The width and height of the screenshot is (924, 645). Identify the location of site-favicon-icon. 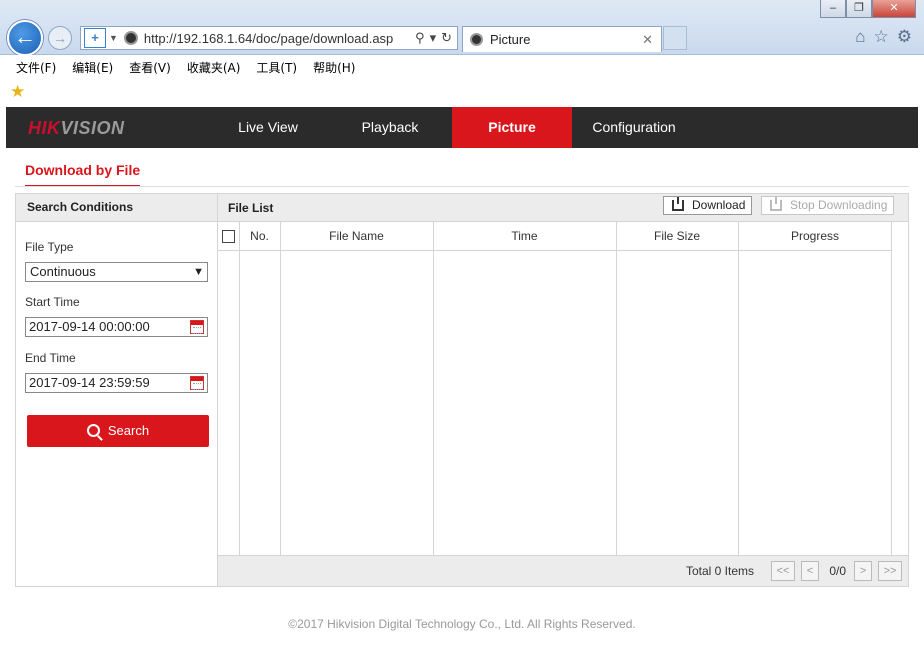
(130, 38).